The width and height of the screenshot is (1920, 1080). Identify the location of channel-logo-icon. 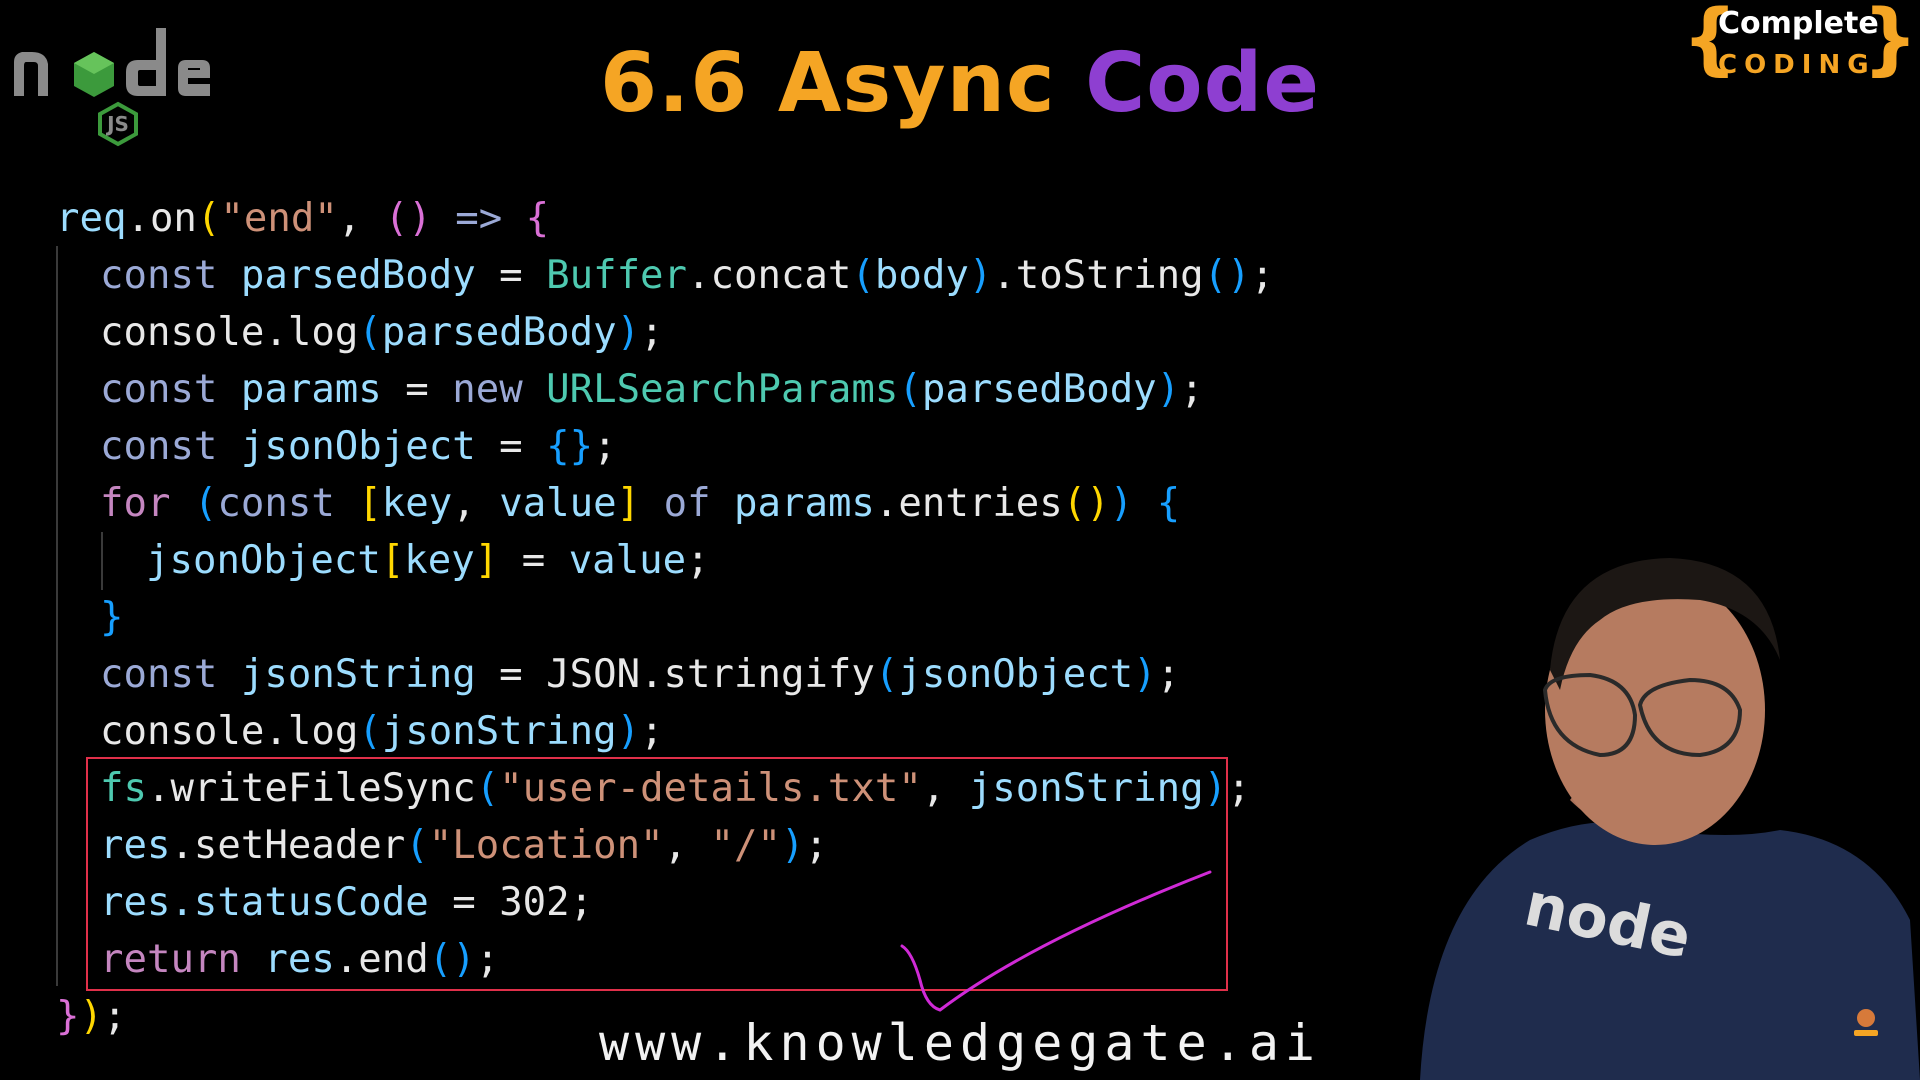
(1866, 1022).